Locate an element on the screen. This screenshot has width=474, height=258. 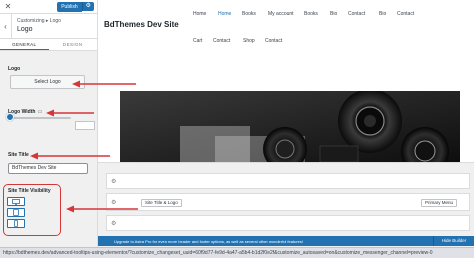
nav-item-contact: Contact is located at coordinates (356, 14).